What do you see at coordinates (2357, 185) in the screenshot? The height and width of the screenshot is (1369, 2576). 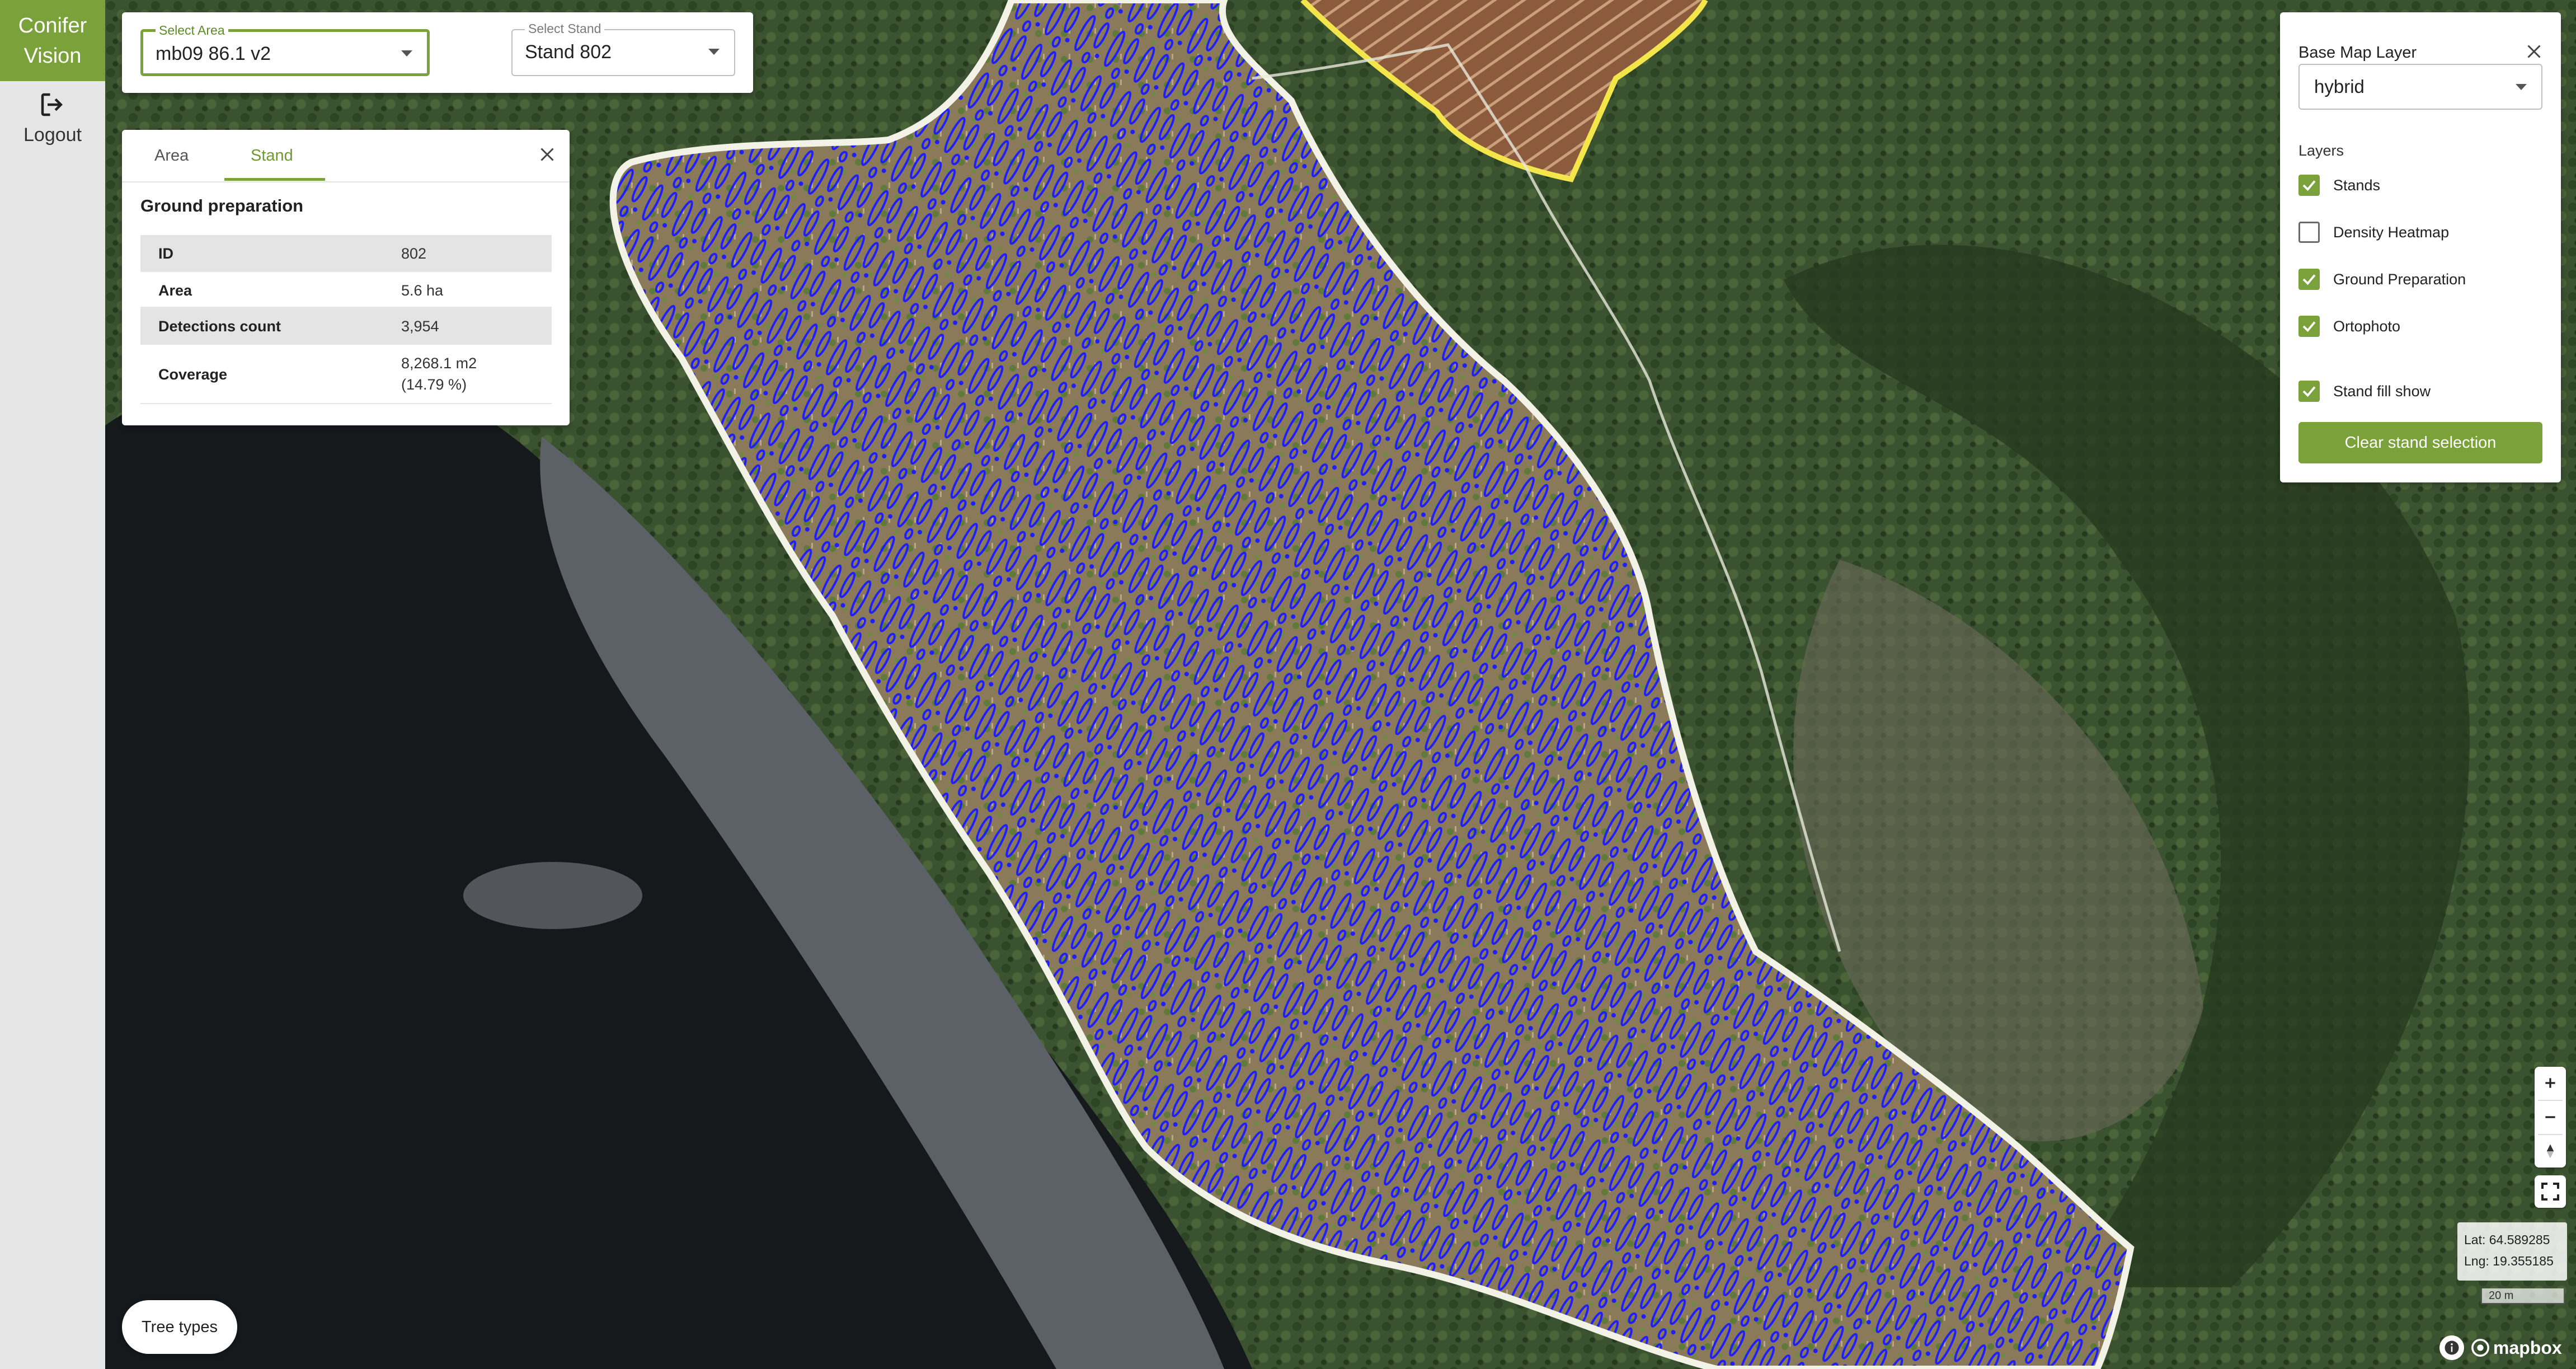 I see `layer-label: Stands` at bounding box center [2357, 185].